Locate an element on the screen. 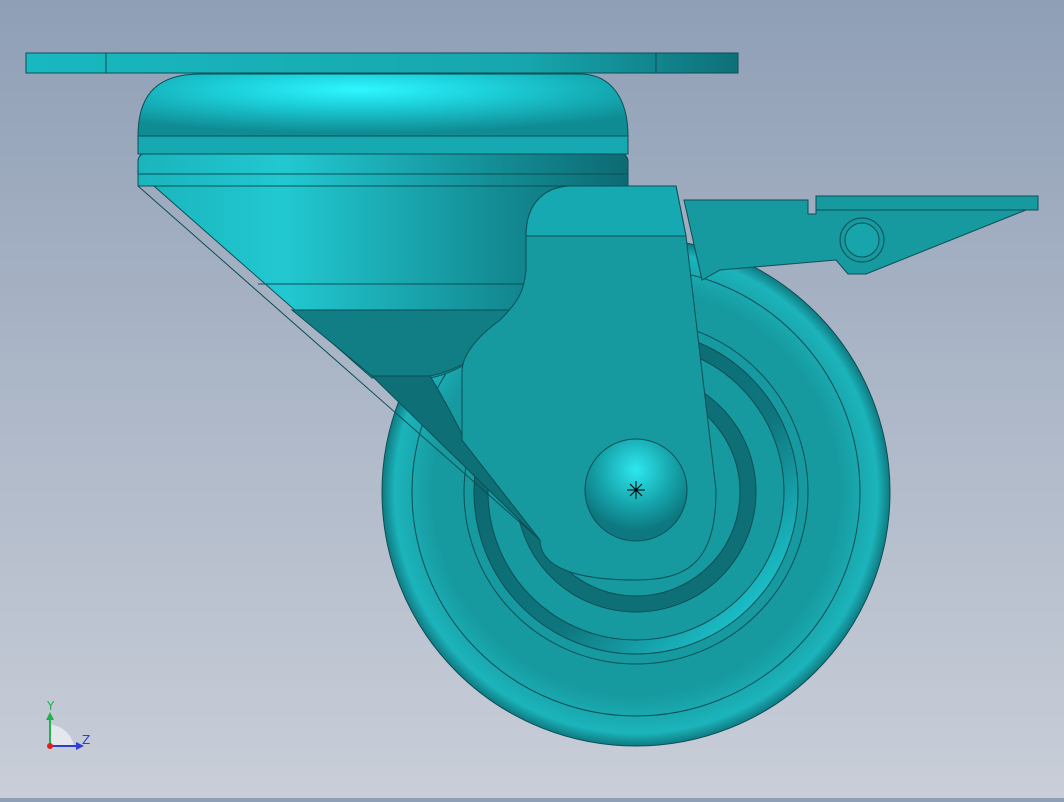 Image resolution: width=1064 pixels, height=802 pixels. housing-ring is located at coordinates (383, 169).